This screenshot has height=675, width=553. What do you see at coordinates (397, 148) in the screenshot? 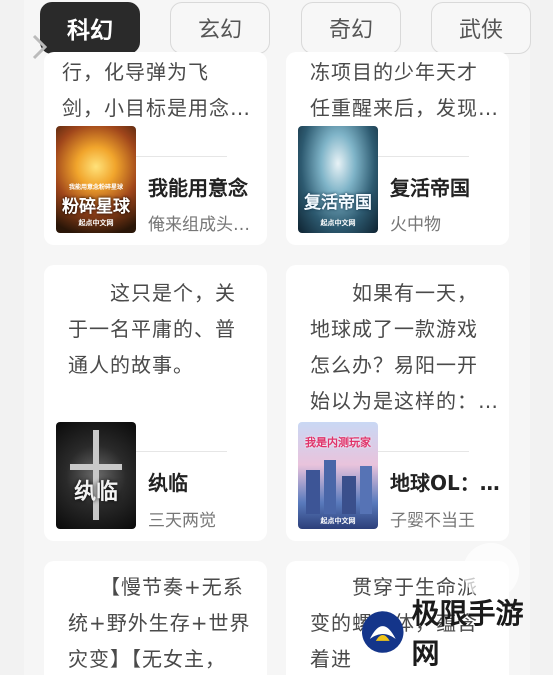
I see `book-card: 冻项目的少年天才 任重醒来后，发现… 复活帝国 起点中文网 复活帝国 火中物` at bounding box center [397, 148].